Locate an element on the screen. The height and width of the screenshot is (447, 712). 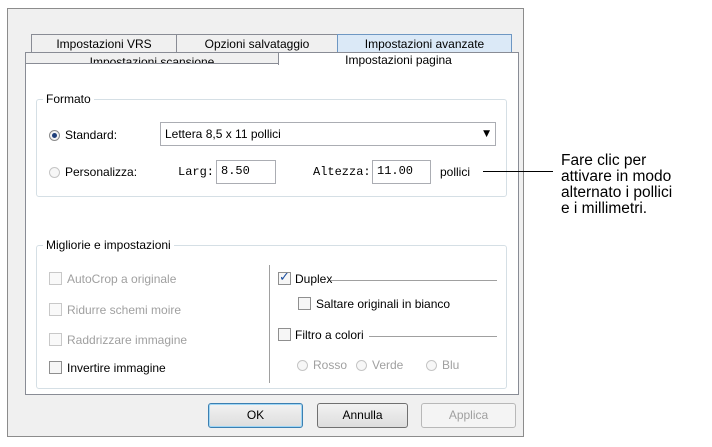
invert-checkbox is located at coordinates (55, 367).